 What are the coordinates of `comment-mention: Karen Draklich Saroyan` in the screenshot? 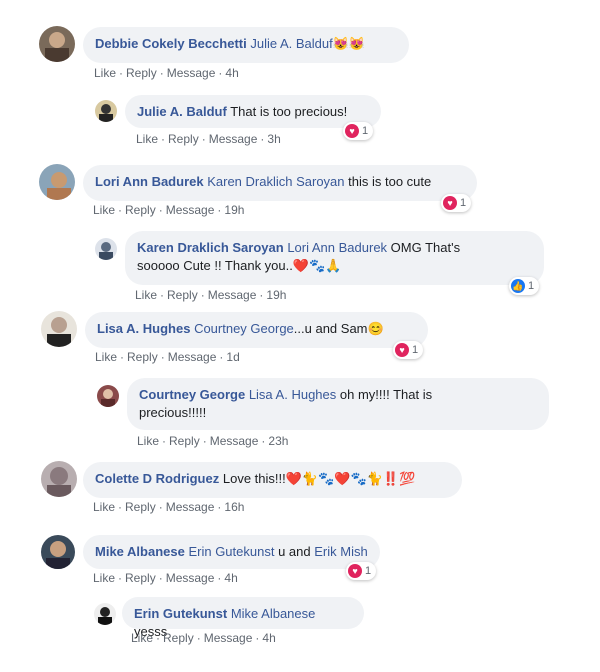 It's located at (275, 181).